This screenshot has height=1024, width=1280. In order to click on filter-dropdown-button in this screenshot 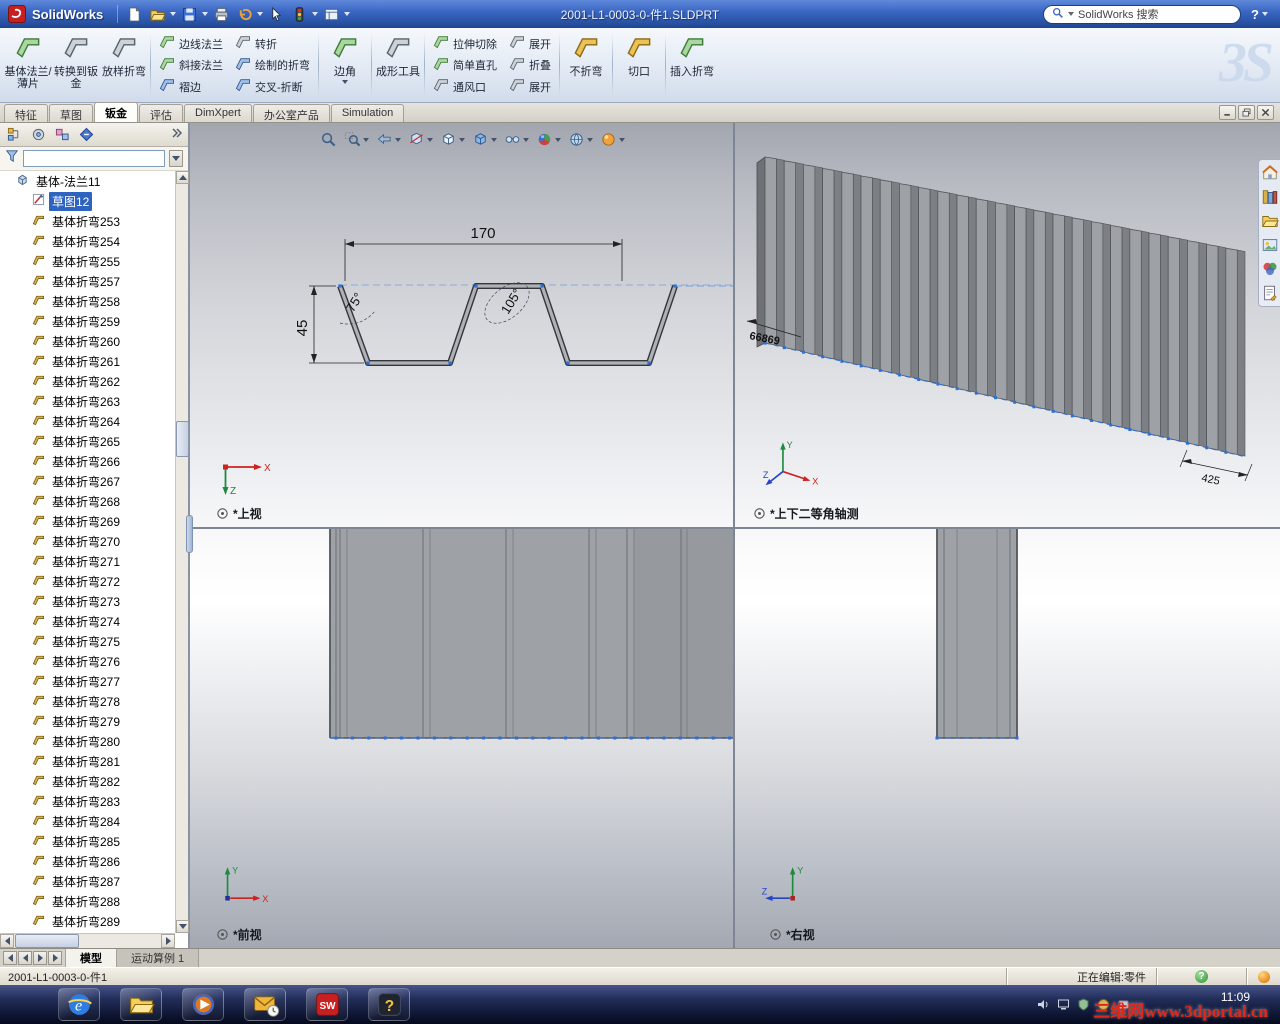, I will do `click(176, 158)`.